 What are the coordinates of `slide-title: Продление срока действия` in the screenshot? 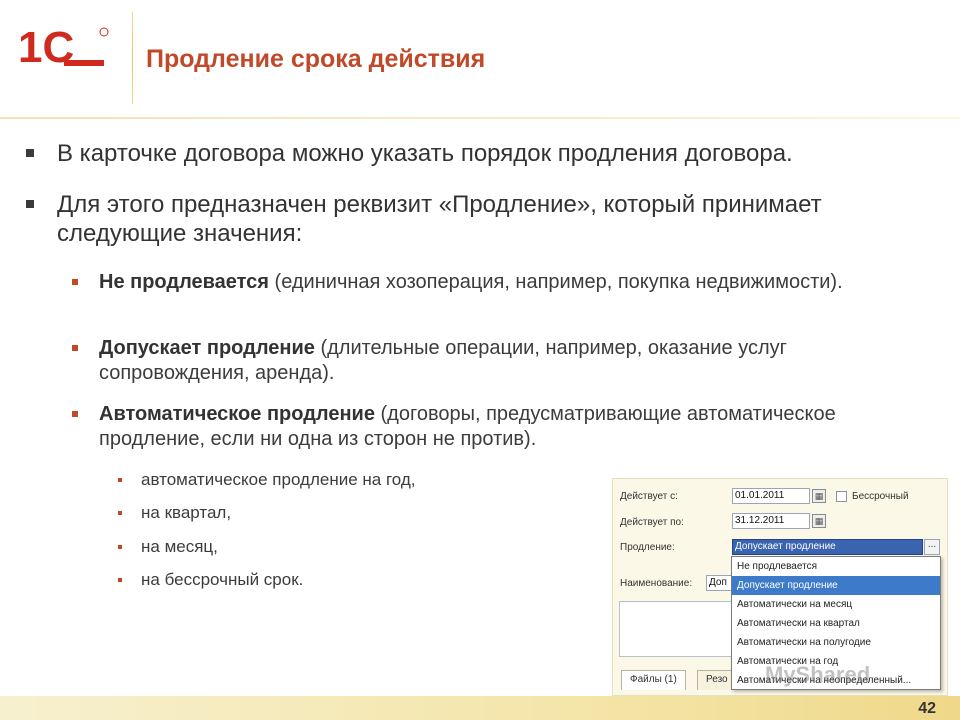 It's located at (316, 59).